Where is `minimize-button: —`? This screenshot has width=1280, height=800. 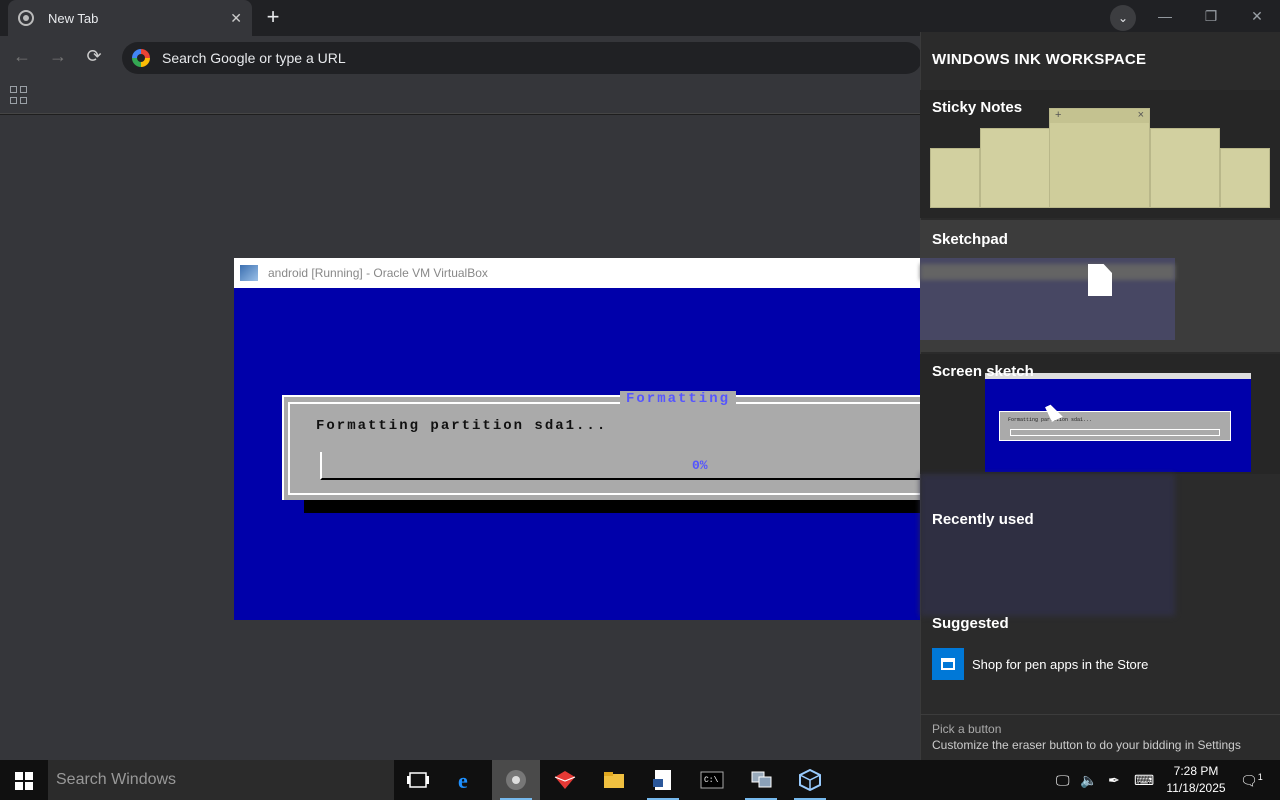
minimize-button: — is located at coordinates (1165, 16).